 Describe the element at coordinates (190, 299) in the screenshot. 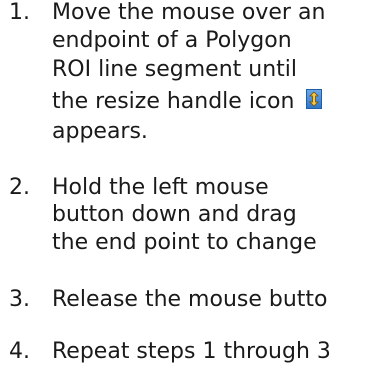

I see `step-text-line: Release the mouse butto` at that location.